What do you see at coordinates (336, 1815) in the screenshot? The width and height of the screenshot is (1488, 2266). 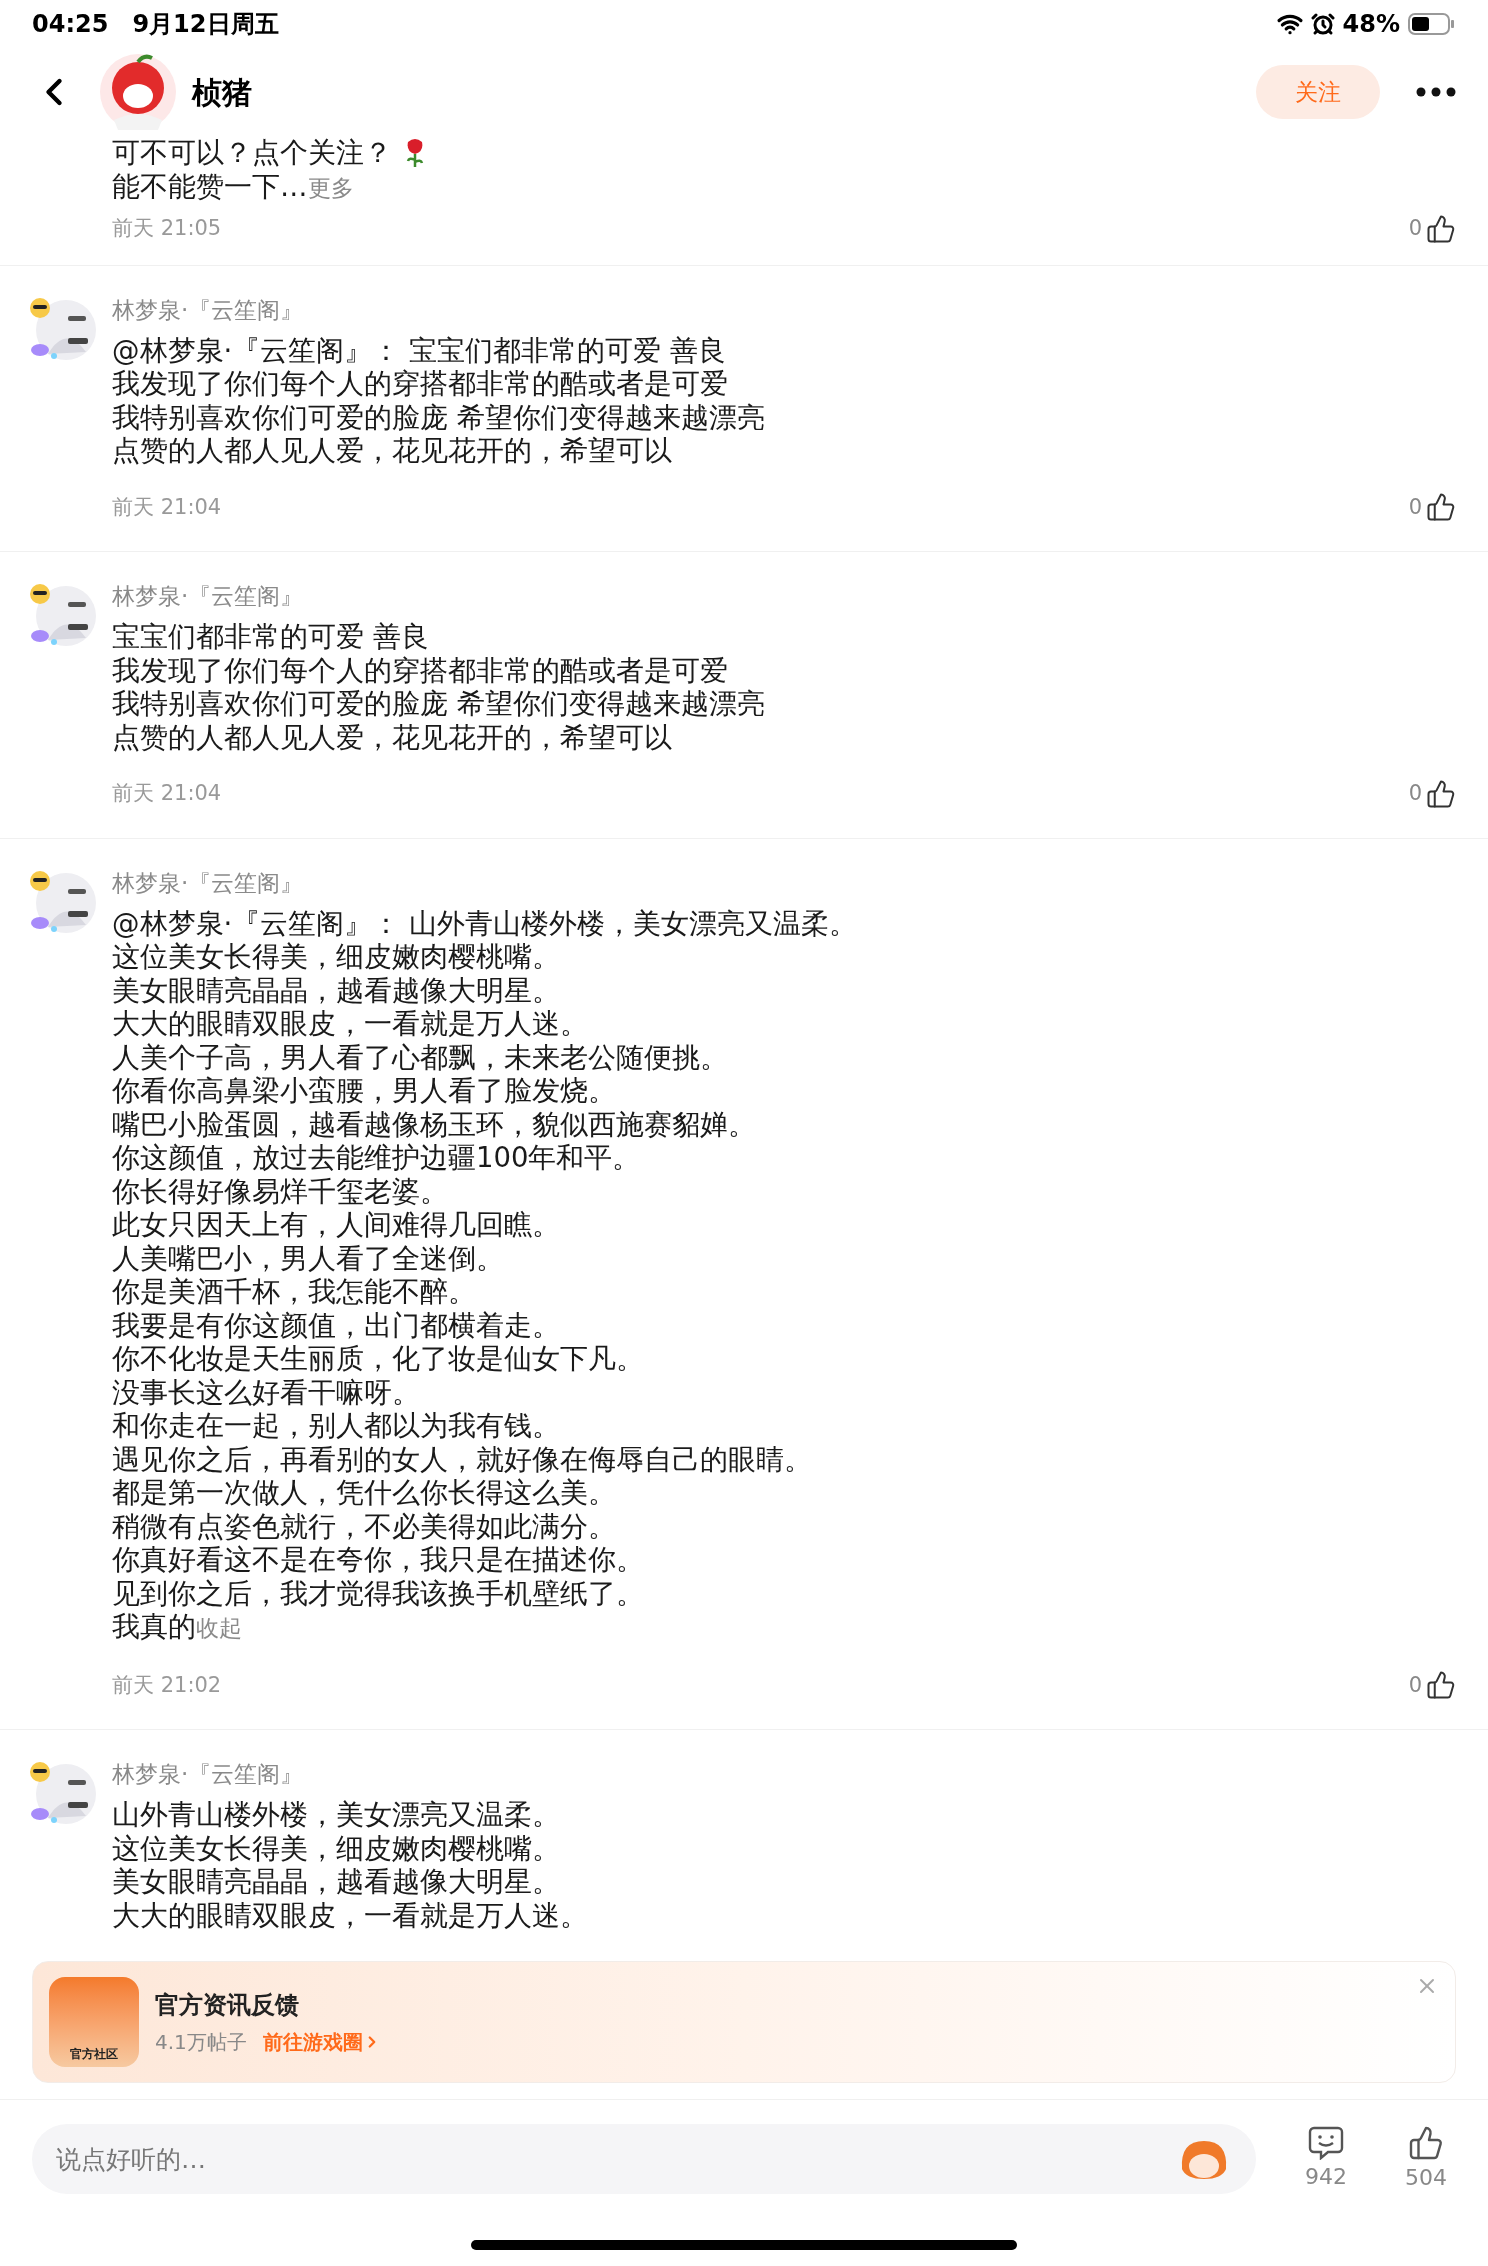 I see `comment-text: 山外青山楼外楼，美女漂亮又温柔。` at bounding box center [336, 1815].